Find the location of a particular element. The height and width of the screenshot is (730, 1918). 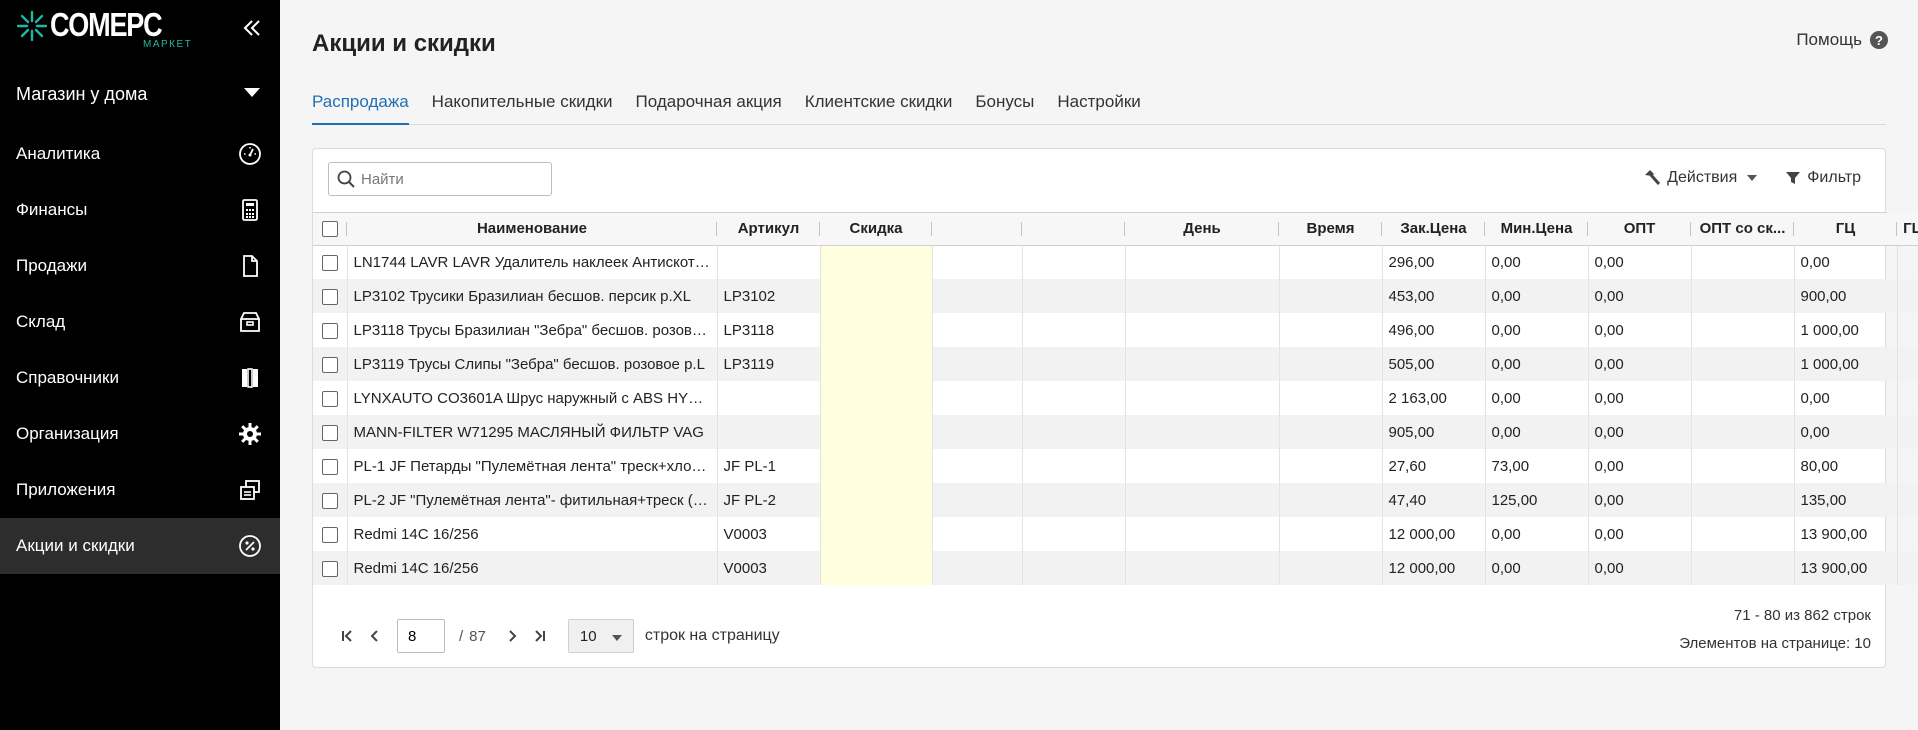

column-header: ГЦ is located at coordinates (1845, 229).